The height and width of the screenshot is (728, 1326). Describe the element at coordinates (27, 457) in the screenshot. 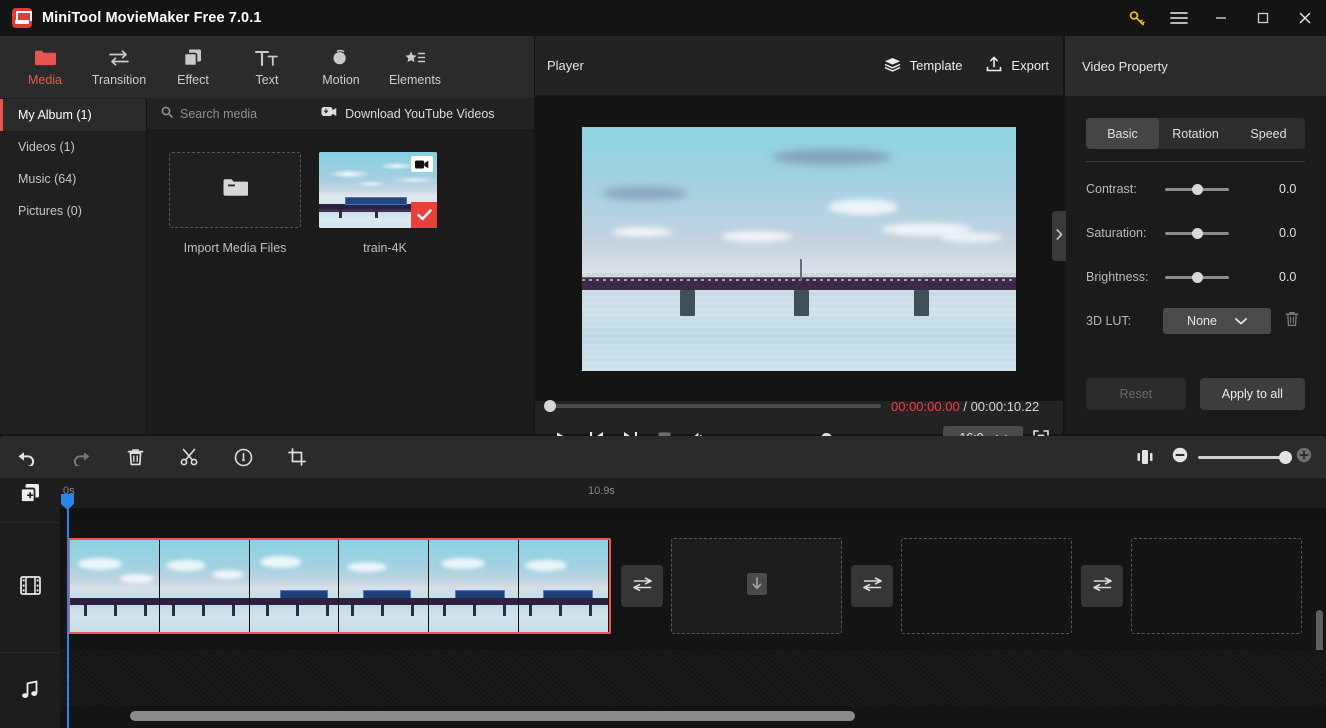

I see `undo-button` at that location.